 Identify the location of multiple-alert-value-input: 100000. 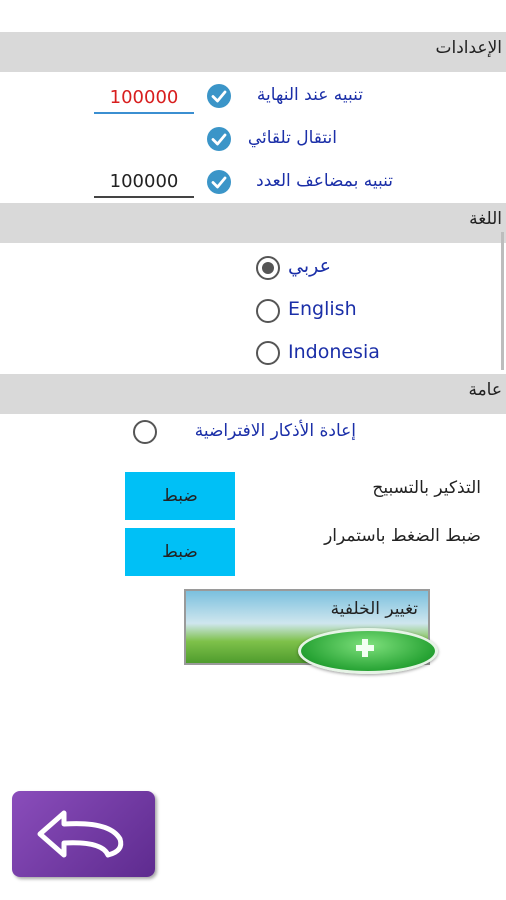
(144, 183).